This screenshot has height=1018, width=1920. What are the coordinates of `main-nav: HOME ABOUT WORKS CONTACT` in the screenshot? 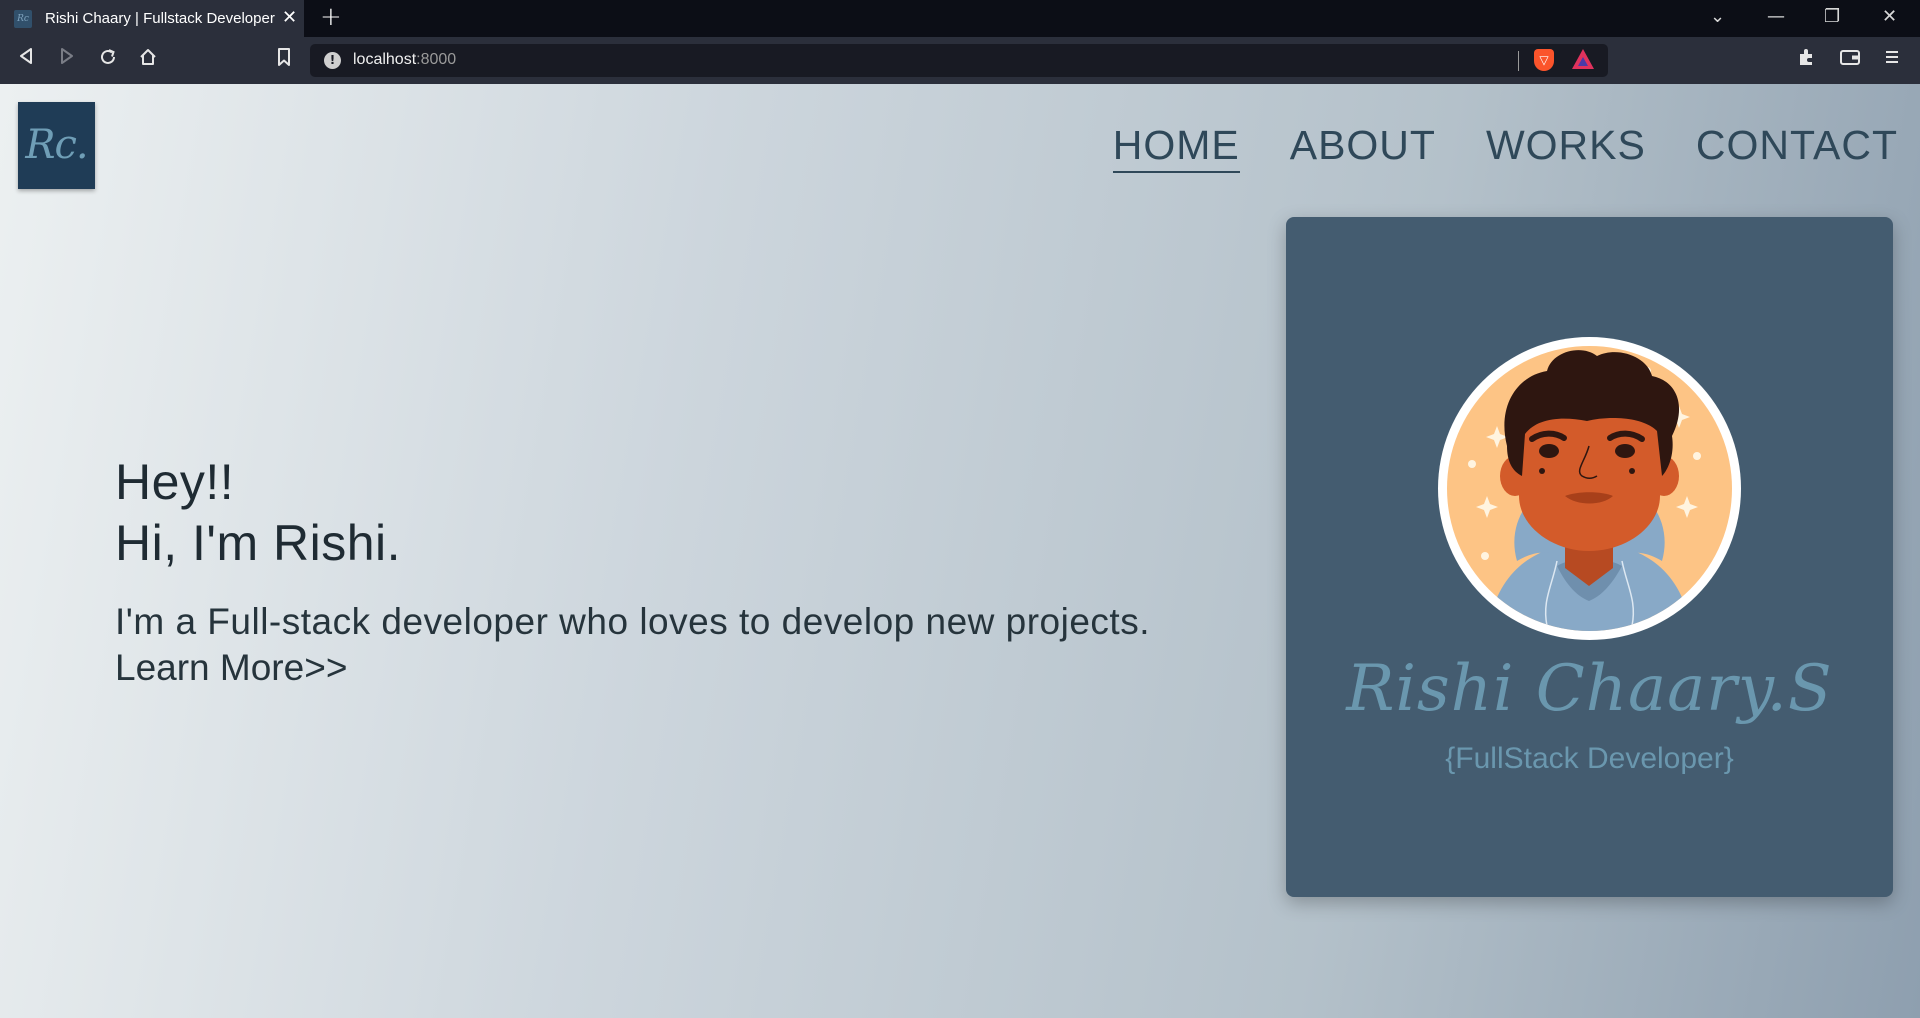 It's located at (1505, 147).